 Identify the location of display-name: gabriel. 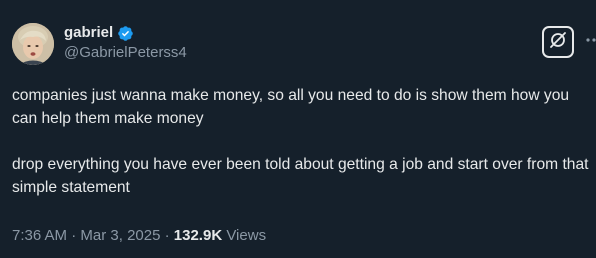
(88, 33).